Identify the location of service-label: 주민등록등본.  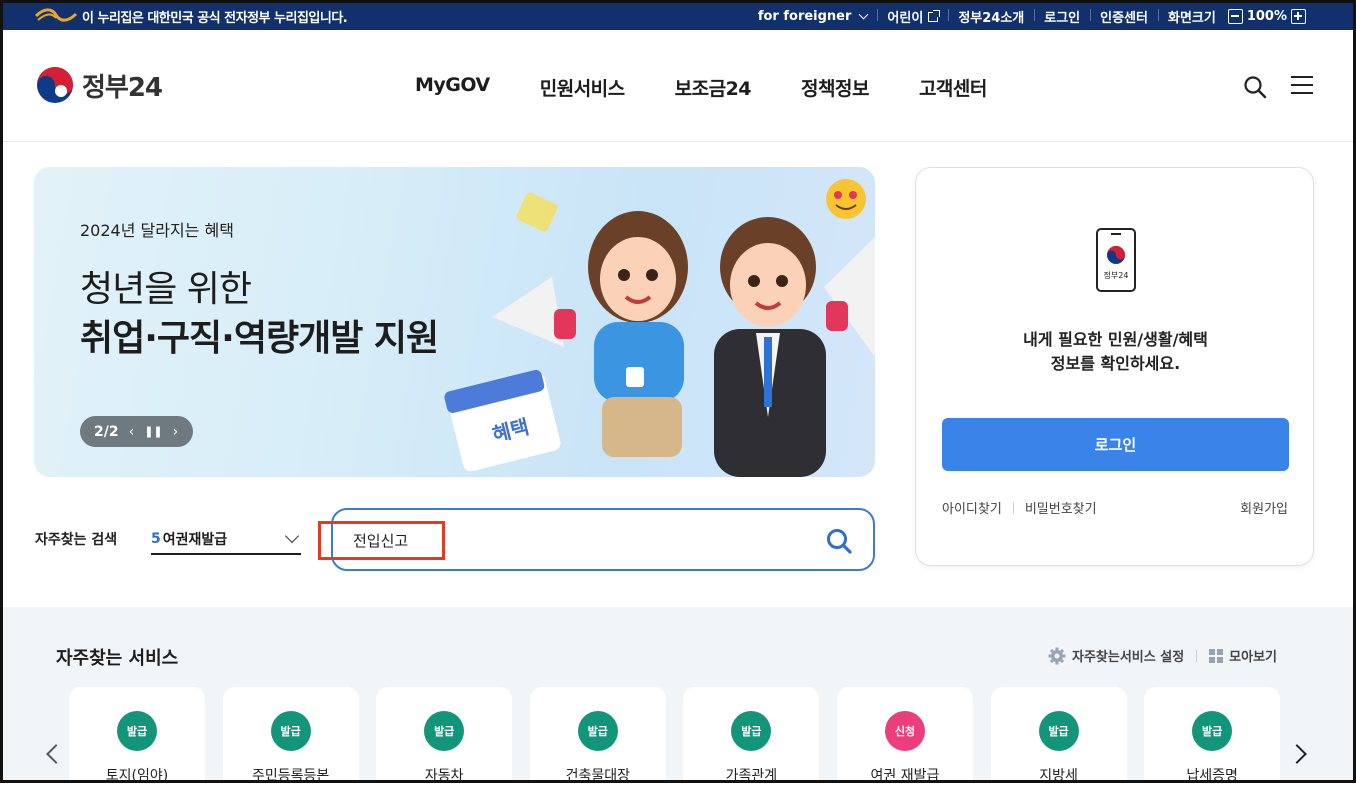
(290, 776).